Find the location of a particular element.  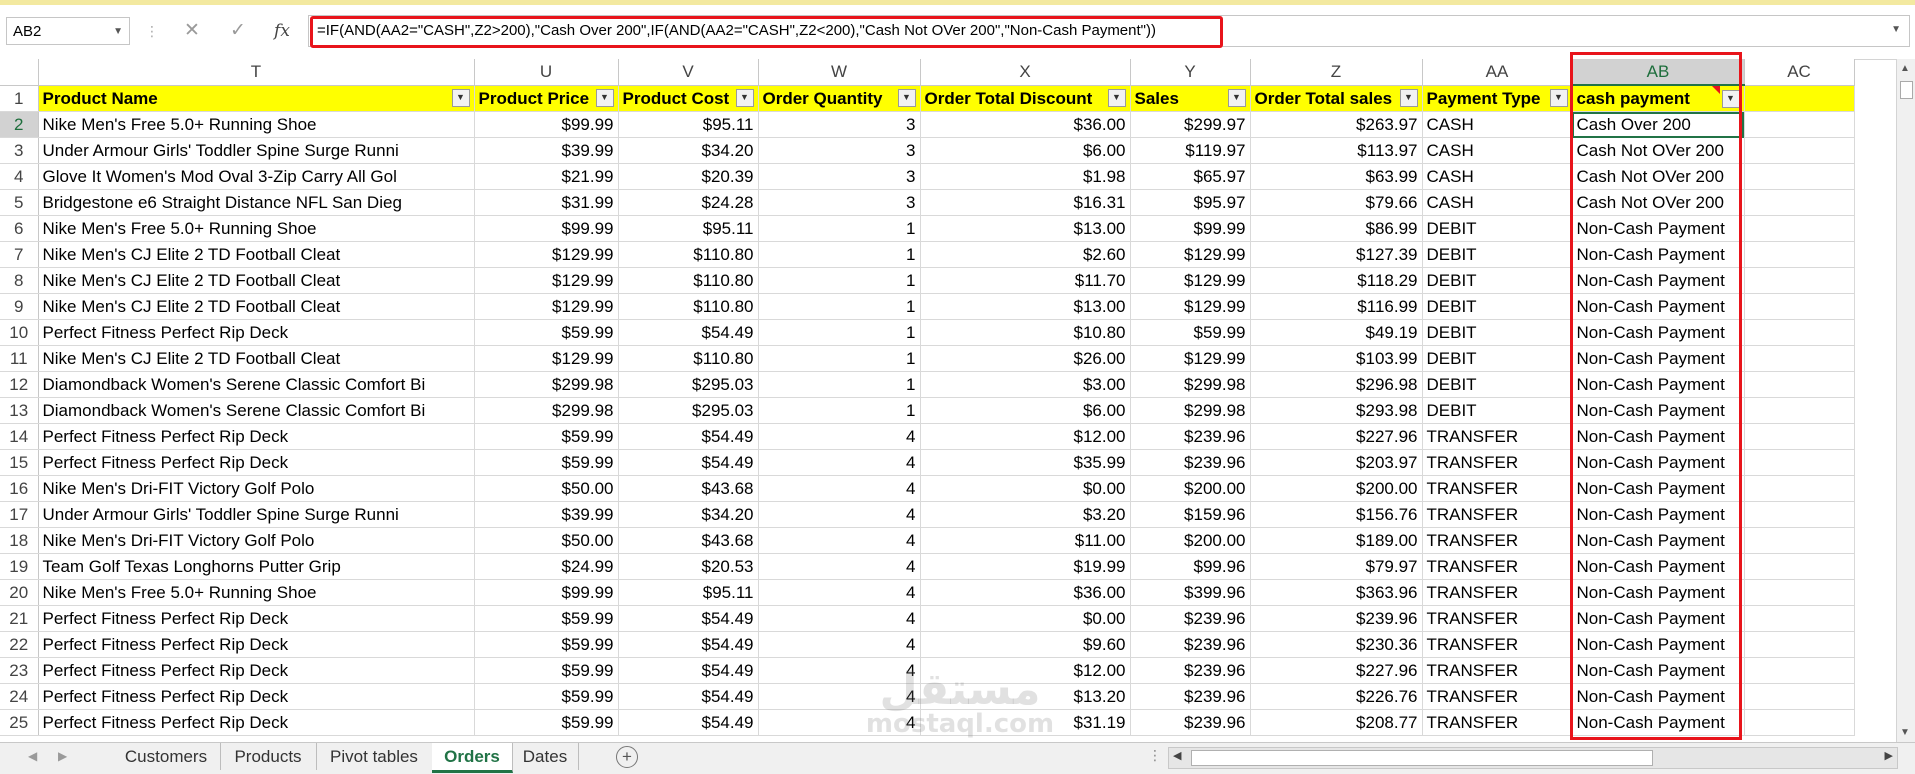

cell: $63.99 is located at coordinates (1336, 176).